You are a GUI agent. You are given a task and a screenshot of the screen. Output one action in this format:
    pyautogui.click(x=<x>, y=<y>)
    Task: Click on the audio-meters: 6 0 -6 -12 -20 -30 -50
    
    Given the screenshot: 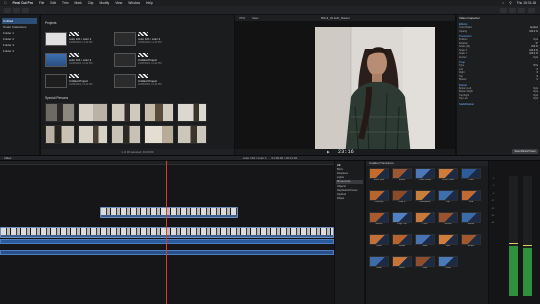 What is the action you would take?
    pyautogui.click(x=514, y=232)
    